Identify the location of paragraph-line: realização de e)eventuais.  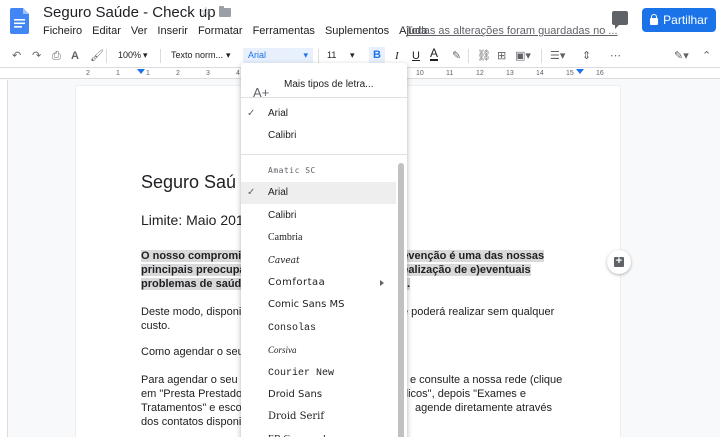
(464, 270).